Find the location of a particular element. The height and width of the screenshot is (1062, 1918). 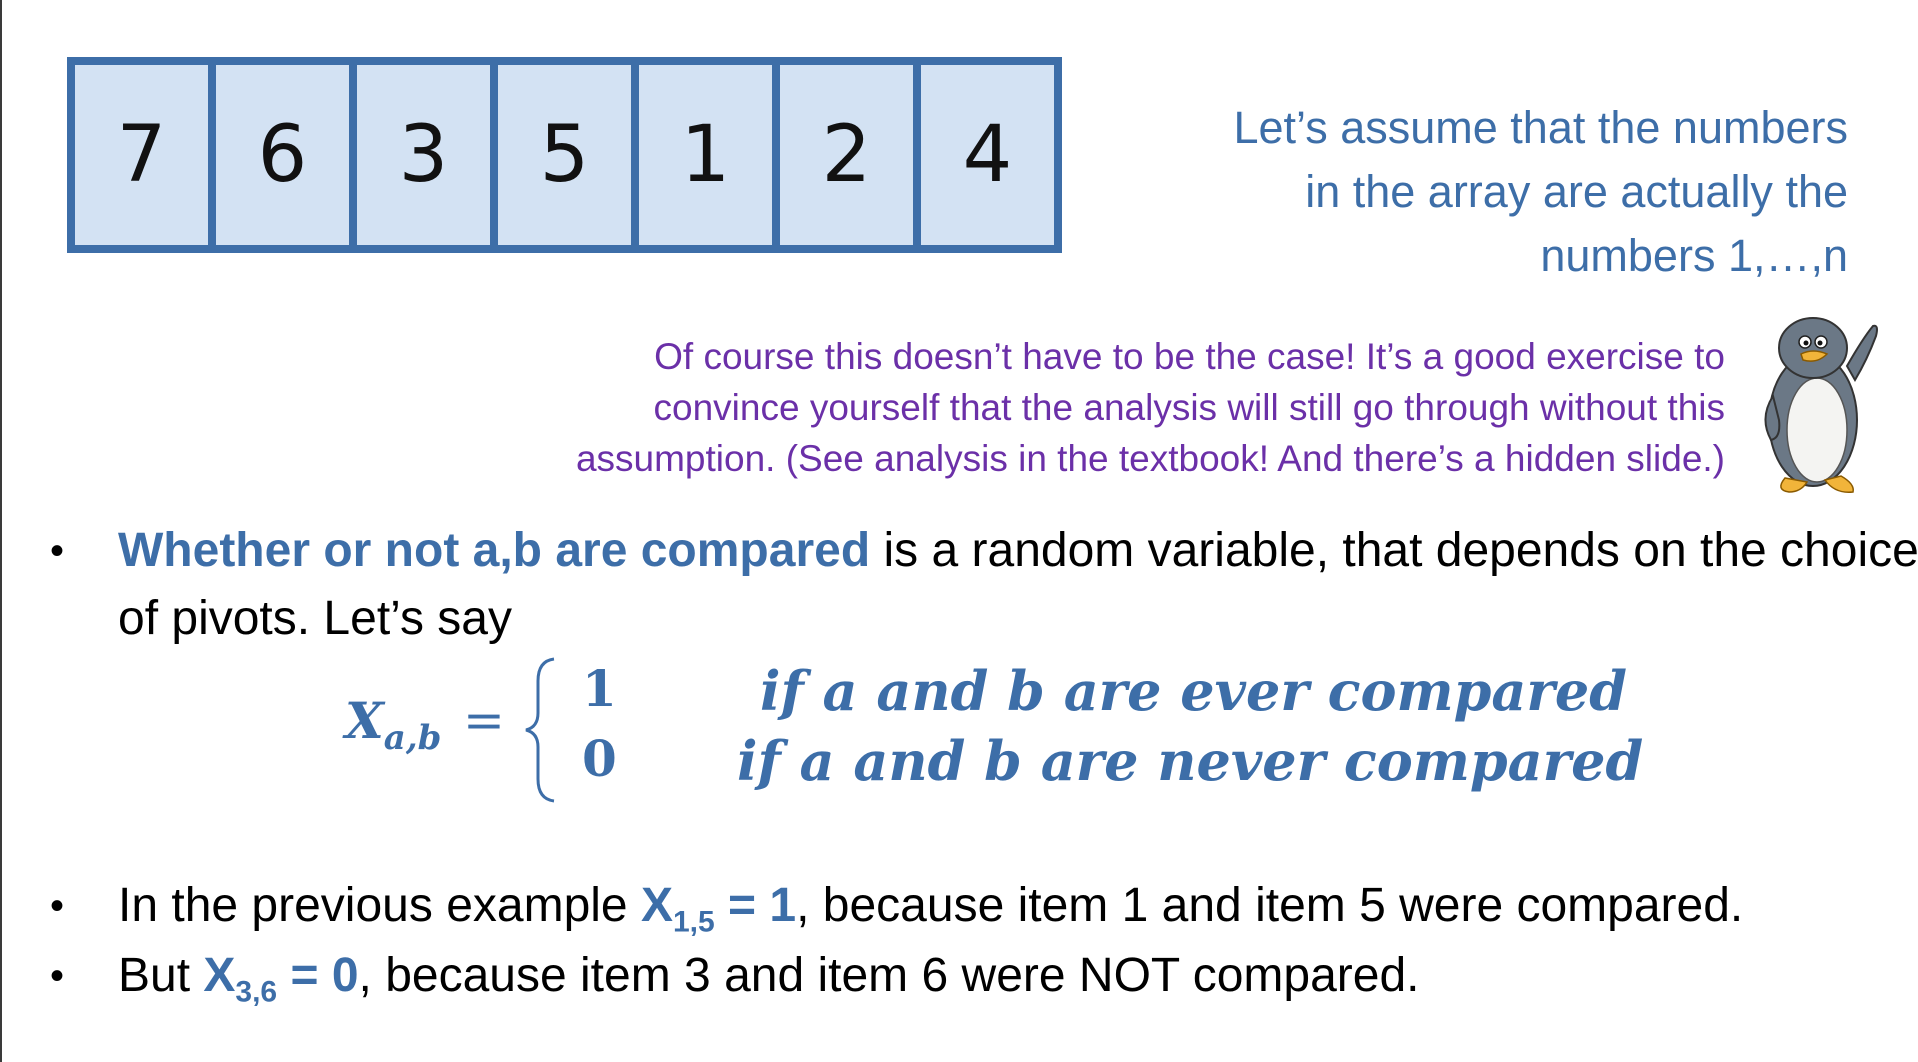

case-condition-0: if a and b are never compared is located at coordinates (1190, 761).